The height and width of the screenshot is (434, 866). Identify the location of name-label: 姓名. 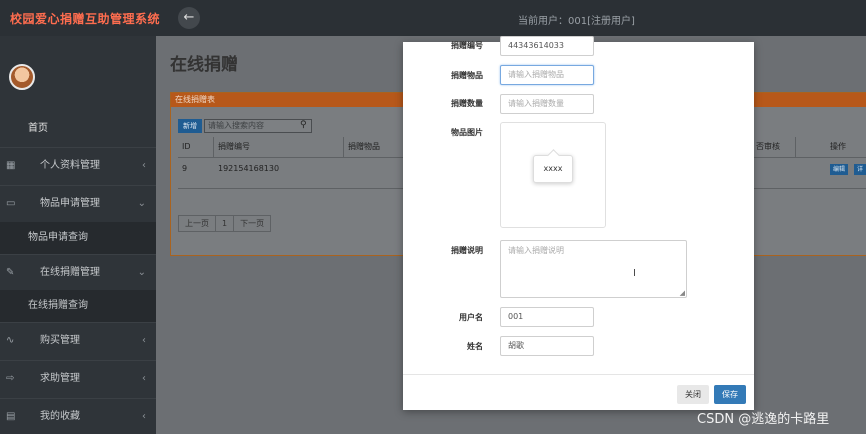
(475, 346).